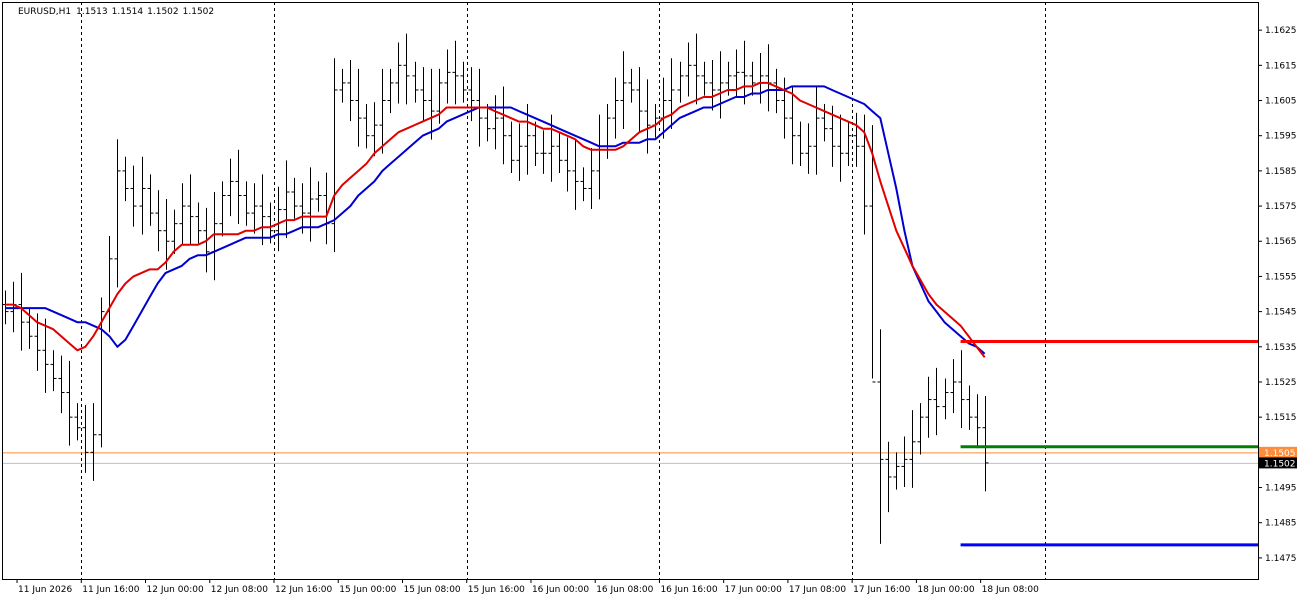  Describe the element at coordinates (1281, 313) in the screenshot. I see `price-tick-label: 1.1545` at that location.